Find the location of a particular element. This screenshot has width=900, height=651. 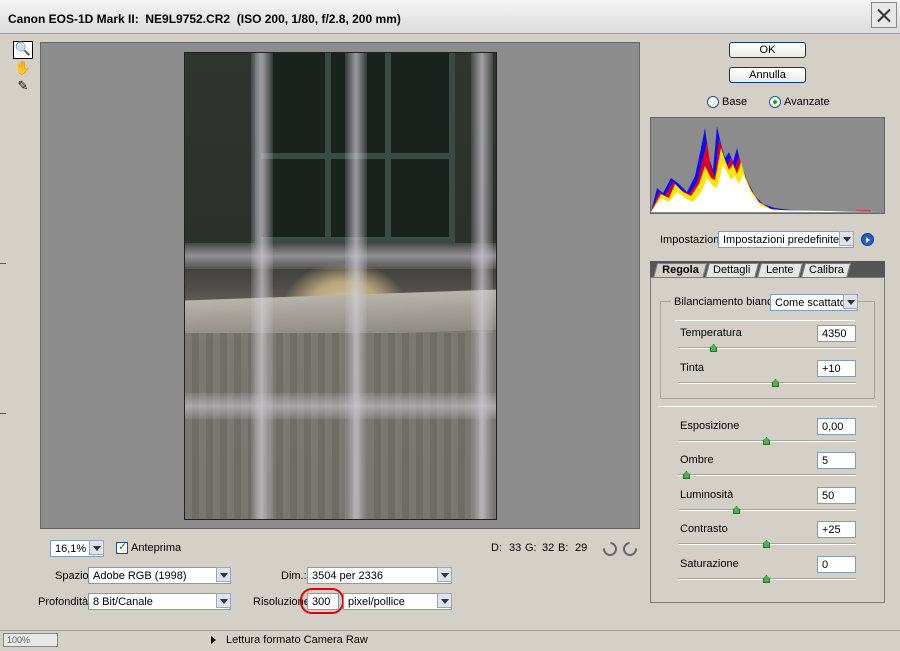

preview-checkbox is located at coordinates (122, 547).